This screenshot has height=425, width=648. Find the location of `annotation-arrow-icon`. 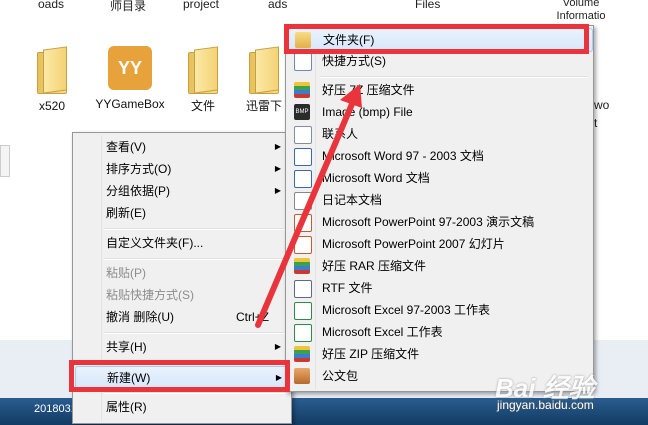

annotation-arrow-icon is located at coordinates (308, 206).